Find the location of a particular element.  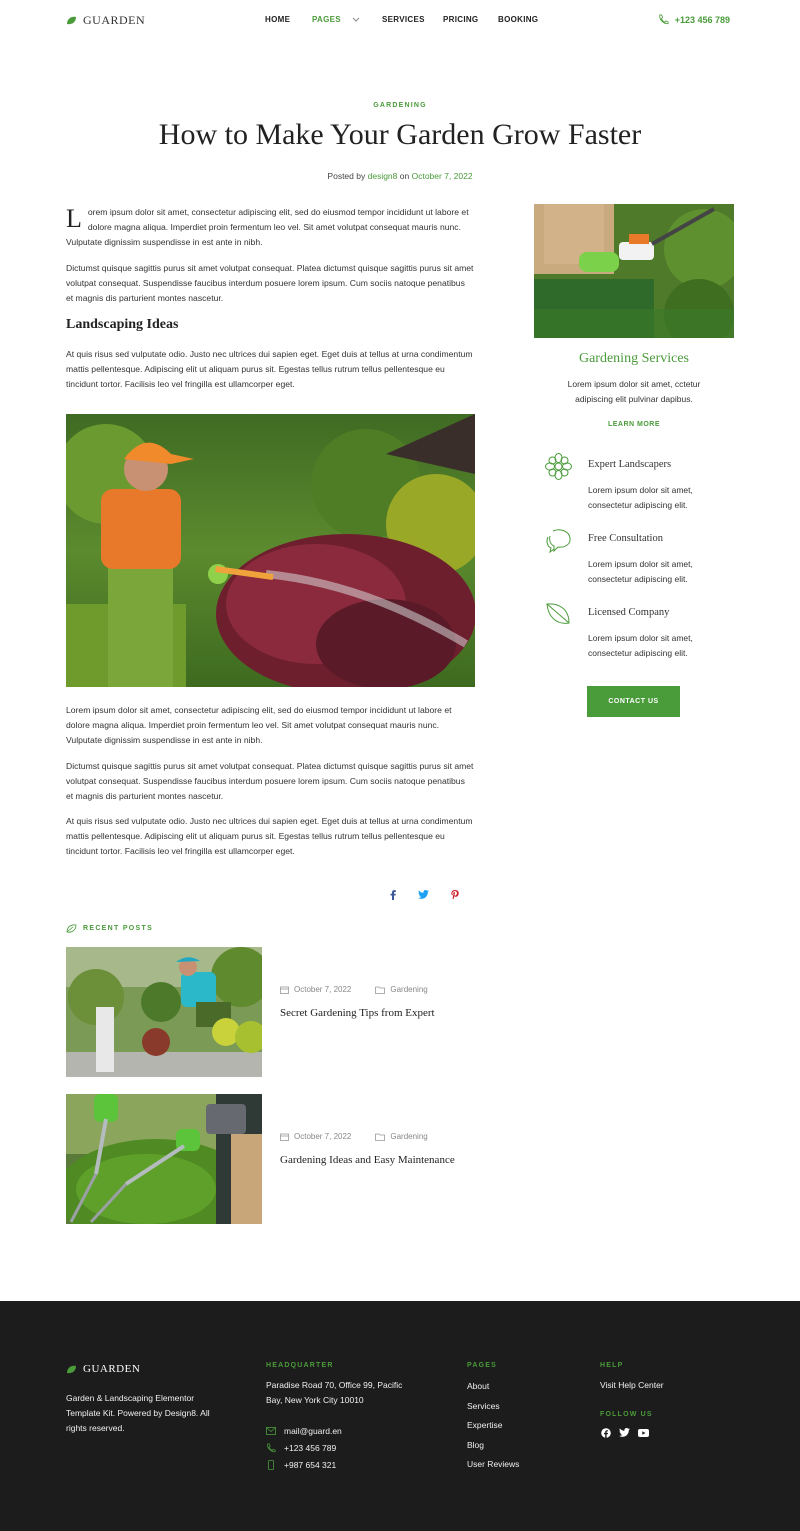

flower-icon is located at coordinates (558, 466).